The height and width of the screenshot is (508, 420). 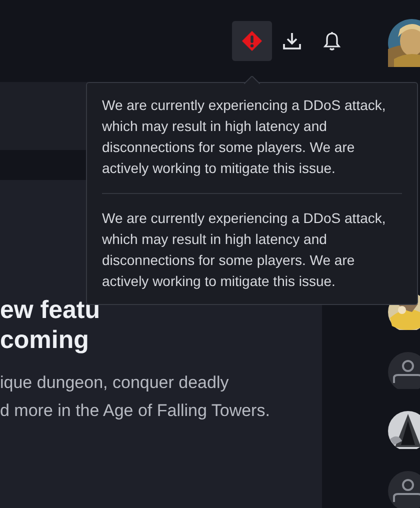 What do you see at coordinates (292, 41) in the screenshot?
I see `download-icon` at bounding box center [292, 41].